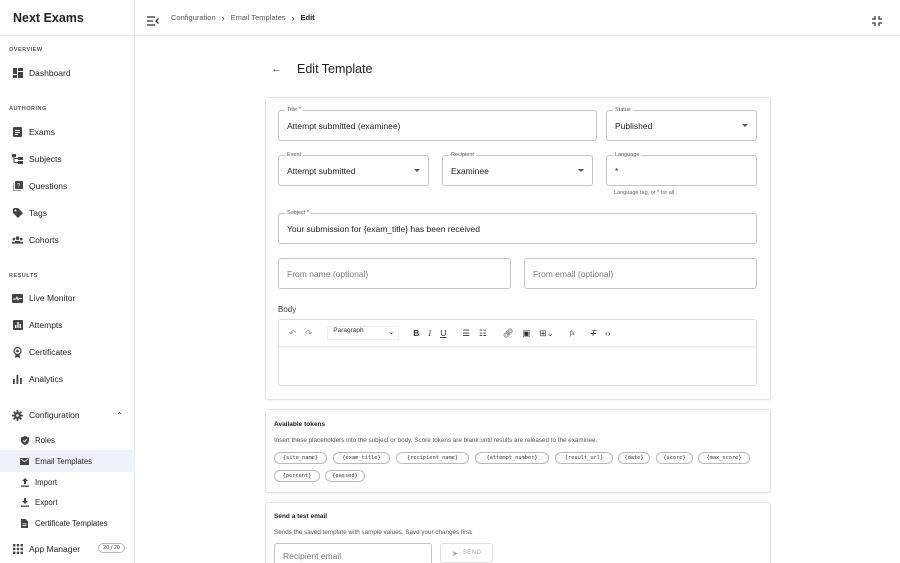  Describe the element at coordinates (300, 458) in the screenshot. I see `token-chip: {site_name}` at that location.